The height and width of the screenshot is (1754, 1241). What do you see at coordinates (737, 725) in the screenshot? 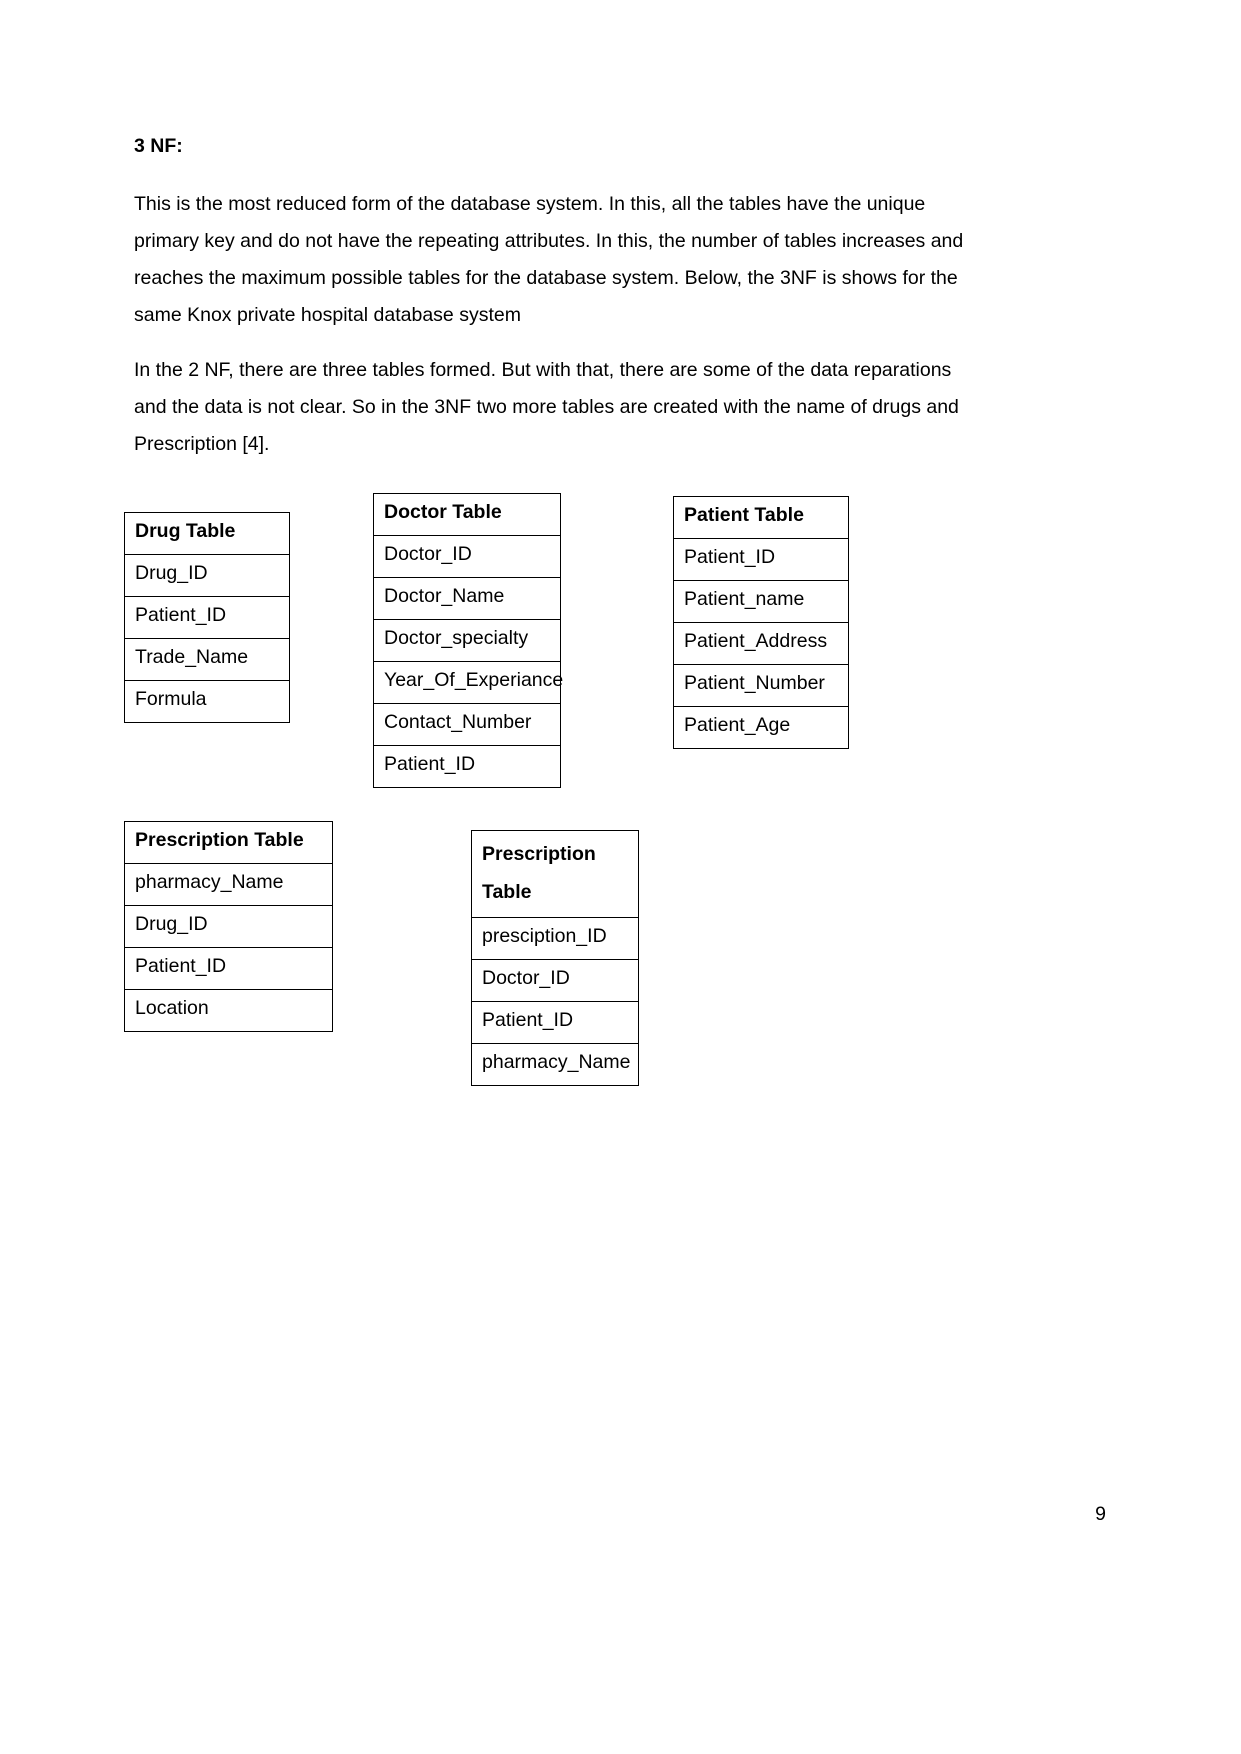
I see `entity-field: Patient_Age` at bounding box center [737, 725].